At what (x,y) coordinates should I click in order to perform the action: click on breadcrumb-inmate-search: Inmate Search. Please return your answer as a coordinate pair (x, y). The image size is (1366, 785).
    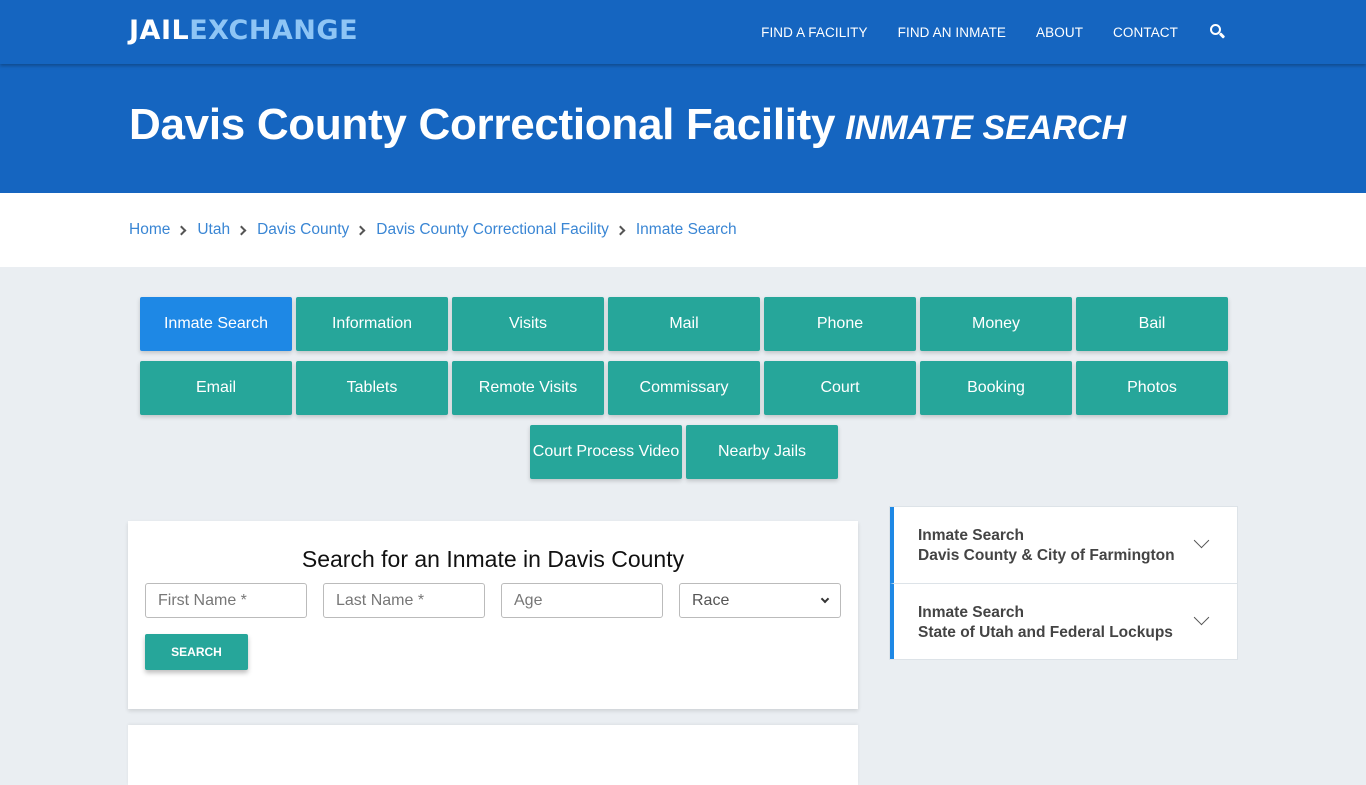
    Looking at the image, I should click on (686, 230).